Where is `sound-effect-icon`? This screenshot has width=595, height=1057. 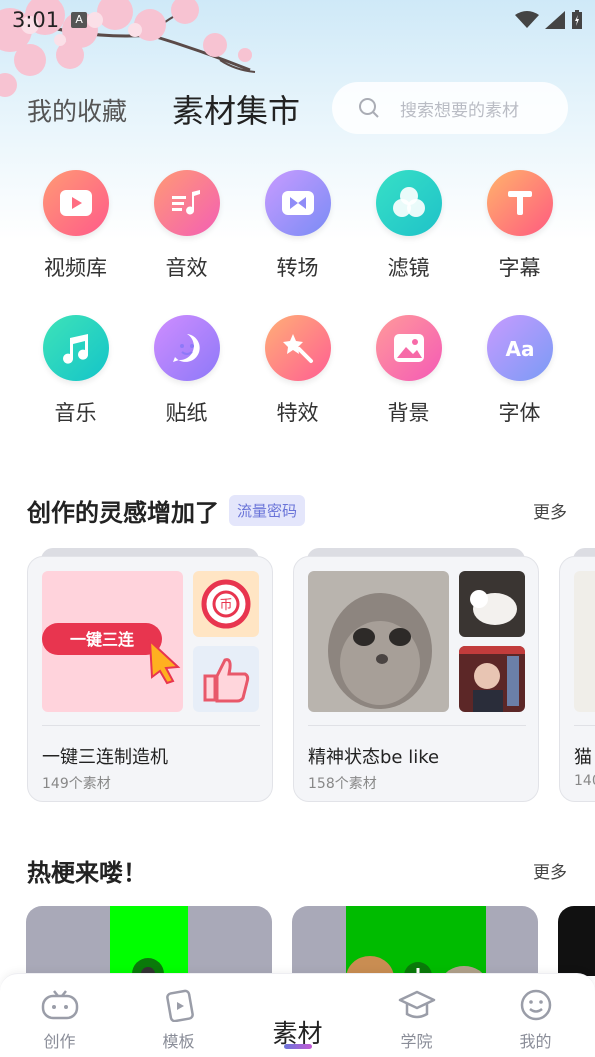
sound-effect-icon is located at coordinates (186, 203).